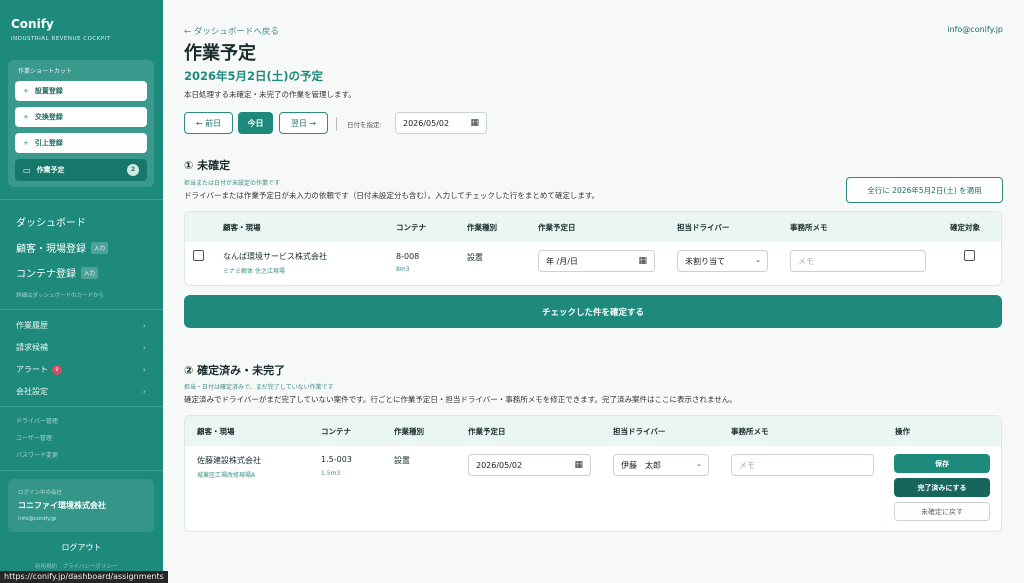  What do you see at coordinates (37, 420) in the screenshot?
I see `nav-driver-management: ドライバー管理` at bounding box center [37, 420].